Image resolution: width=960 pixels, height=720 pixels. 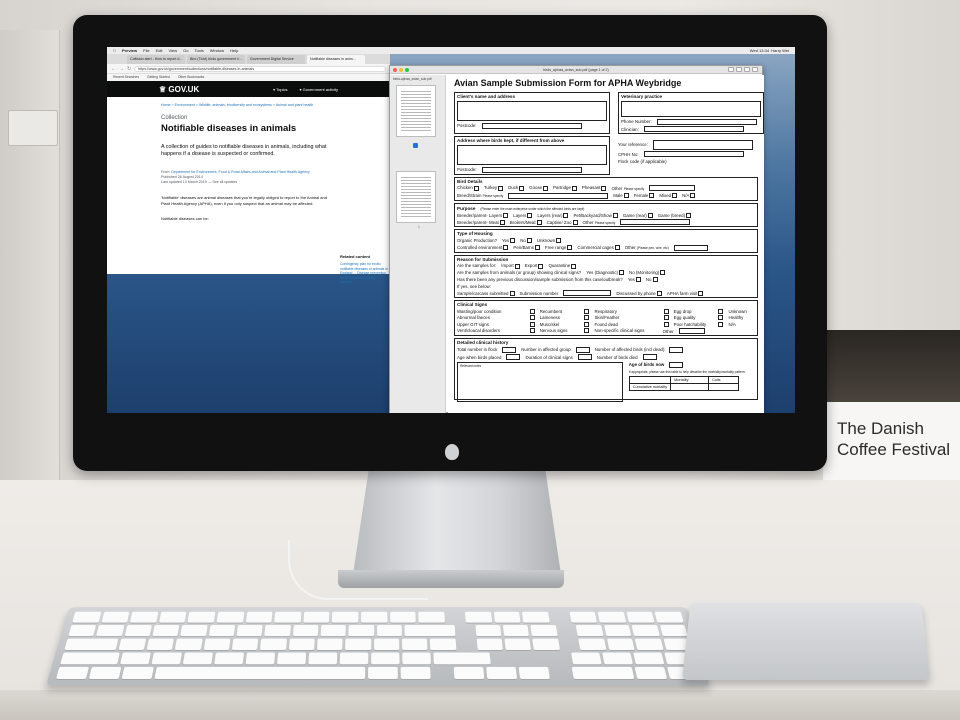 I want to click on forward-icon: →, so click(x=121, y=69).